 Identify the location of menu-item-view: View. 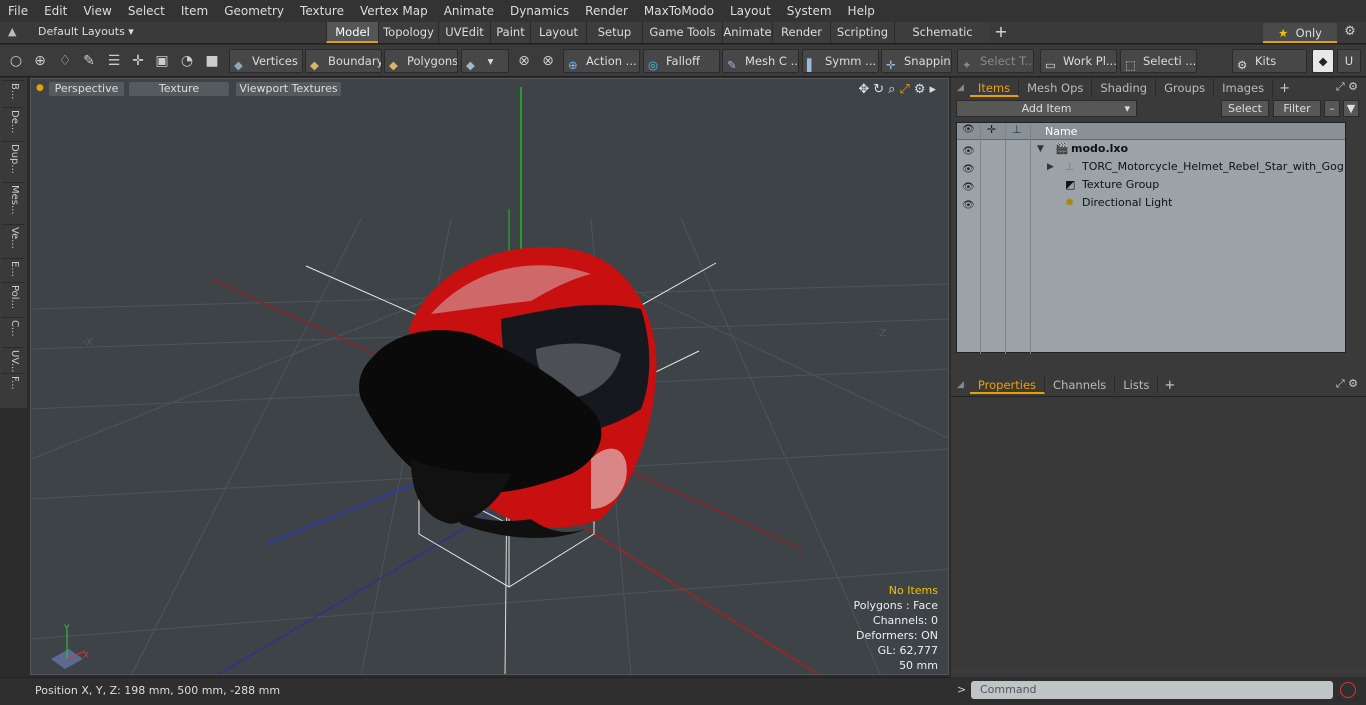
(97, 11).